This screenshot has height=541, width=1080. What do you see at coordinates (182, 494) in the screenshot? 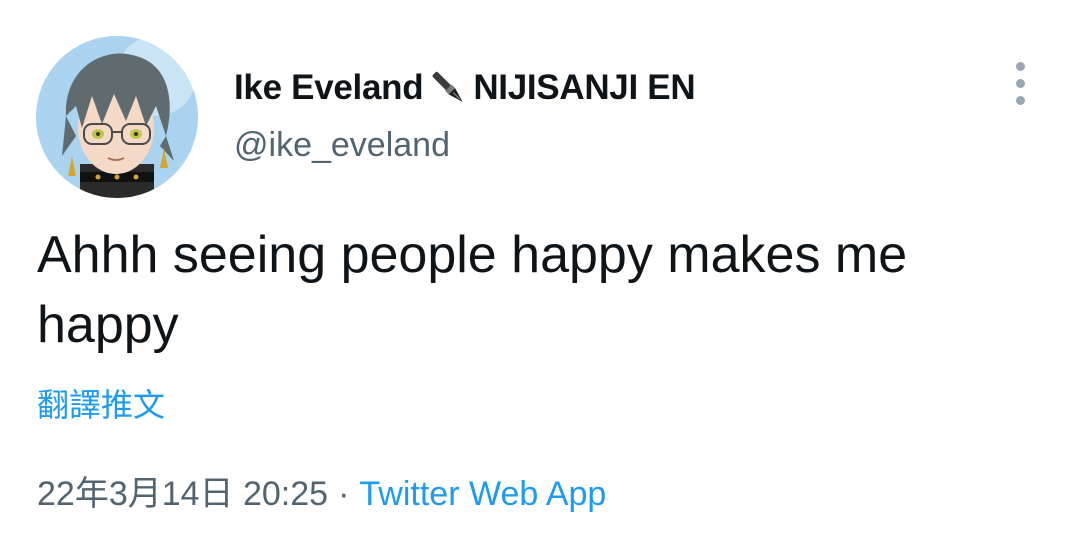
I see `tweet-timestamp: 22年3月14日 20:25` at bounding box center [182, 494].